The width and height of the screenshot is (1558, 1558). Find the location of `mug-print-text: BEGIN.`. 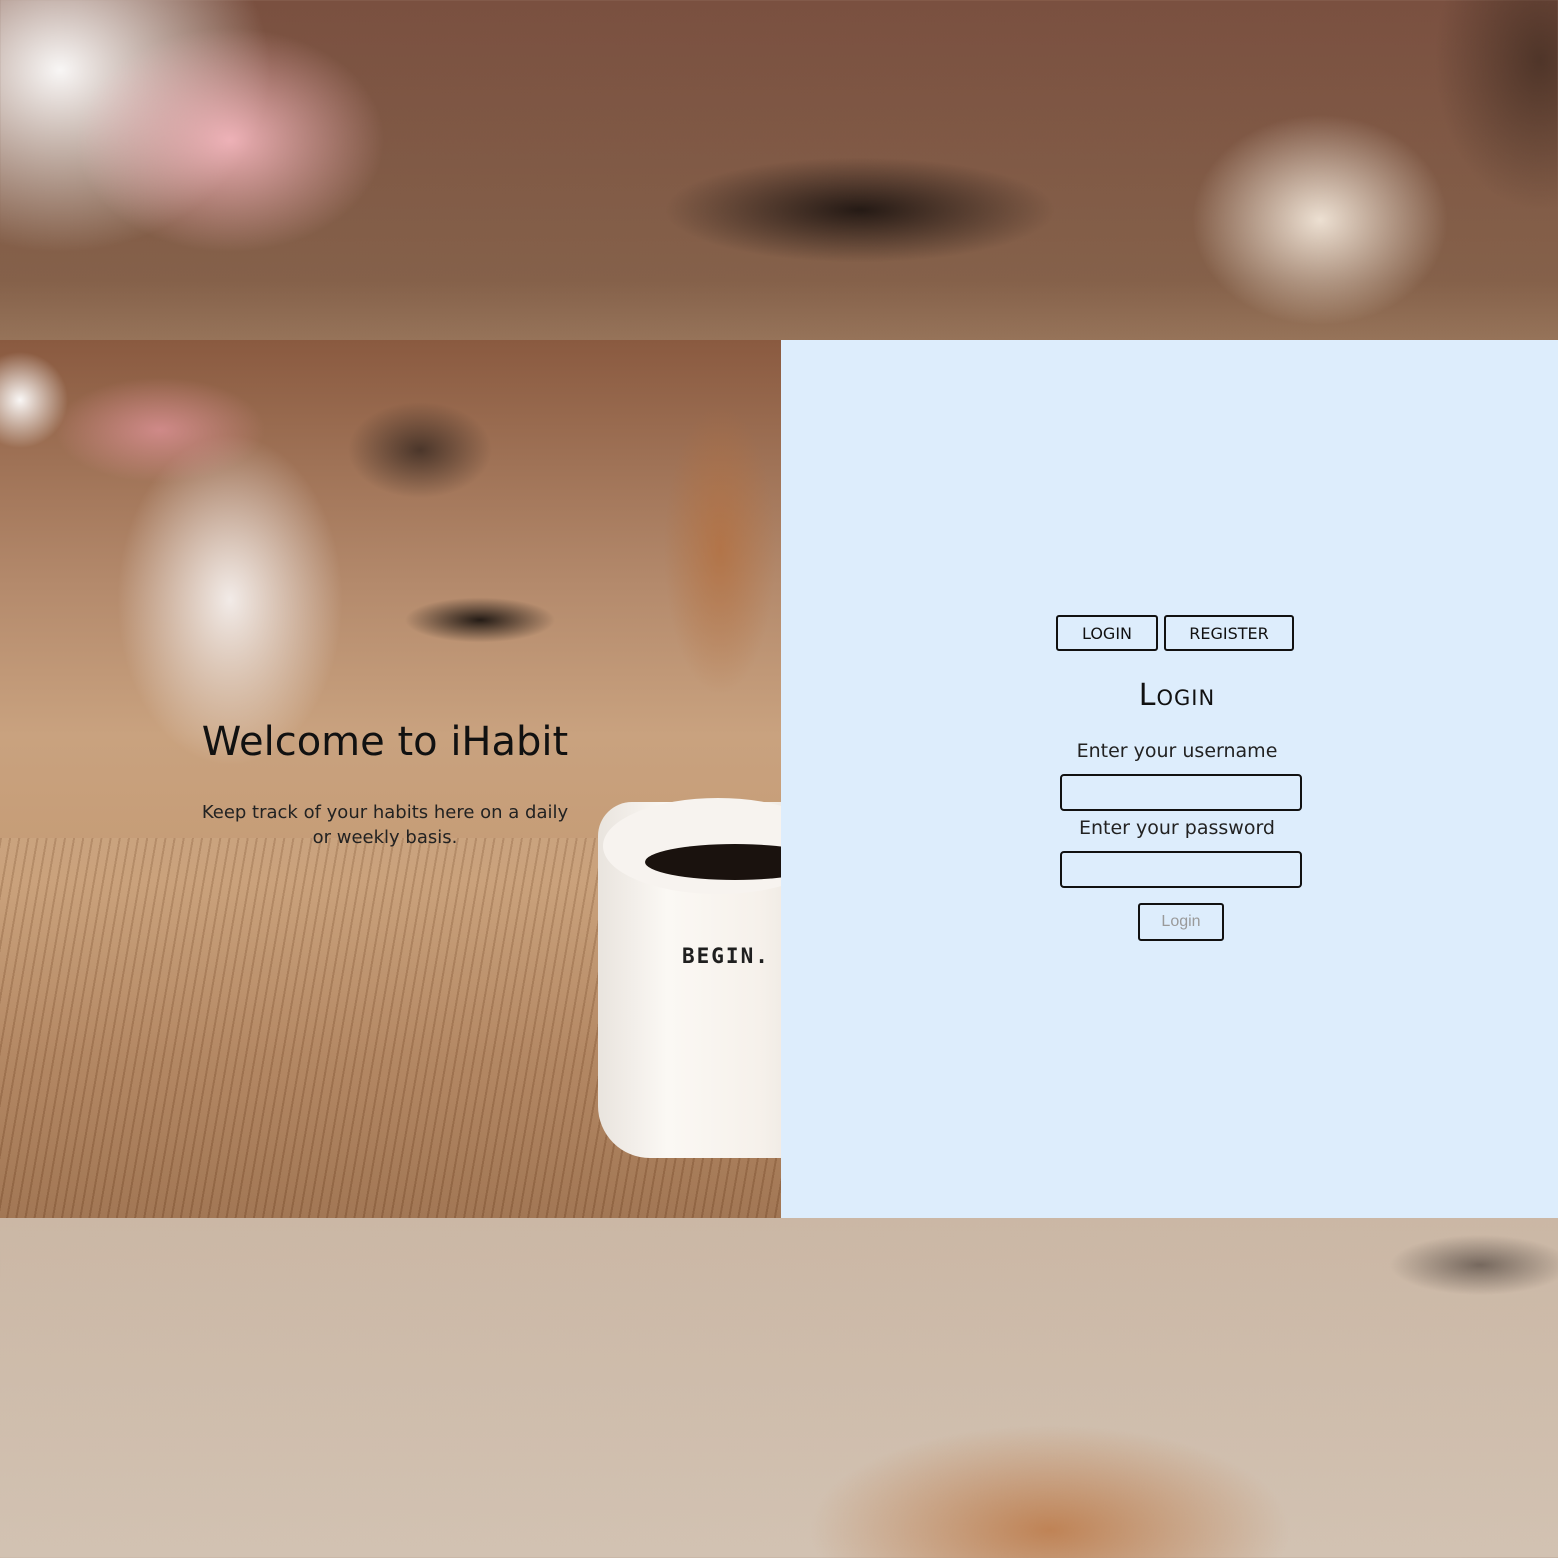

mug-print-text: BEGIN. is located at coordinates (726, 956).